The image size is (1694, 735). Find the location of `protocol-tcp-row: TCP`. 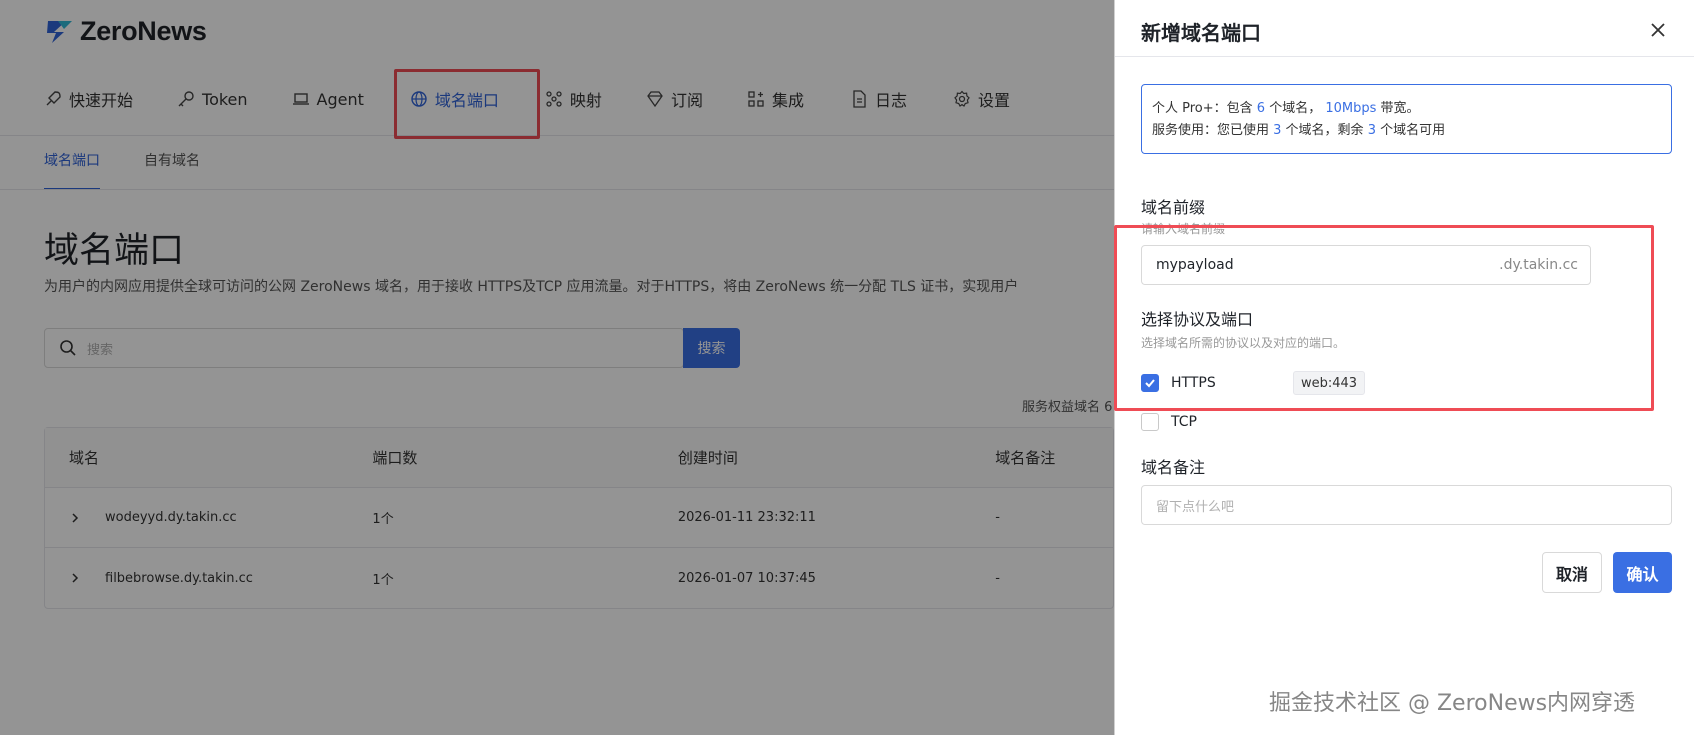

protocol-tcp-row: TCP is located at coordinates (1217, 422).